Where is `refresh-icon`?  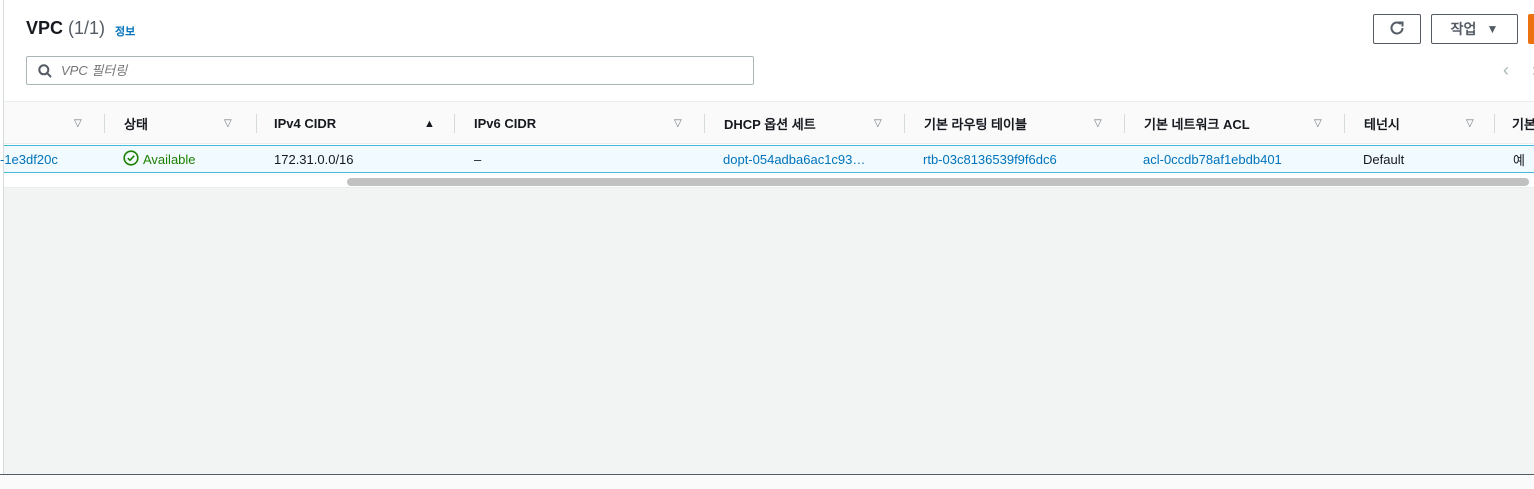 refresh-icon is located at coordinates (1397, 29).